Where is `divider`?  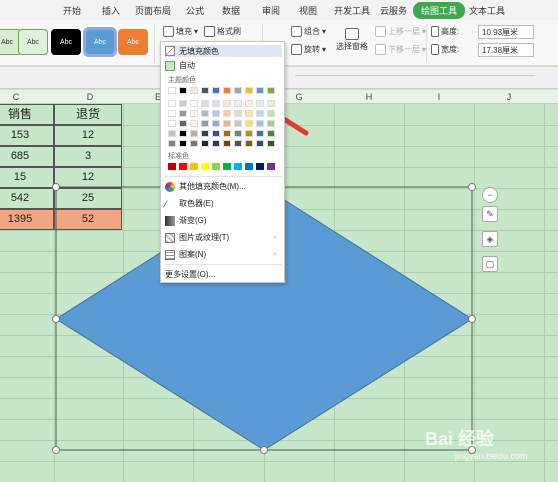
divider is located at coordinates (223, 264).